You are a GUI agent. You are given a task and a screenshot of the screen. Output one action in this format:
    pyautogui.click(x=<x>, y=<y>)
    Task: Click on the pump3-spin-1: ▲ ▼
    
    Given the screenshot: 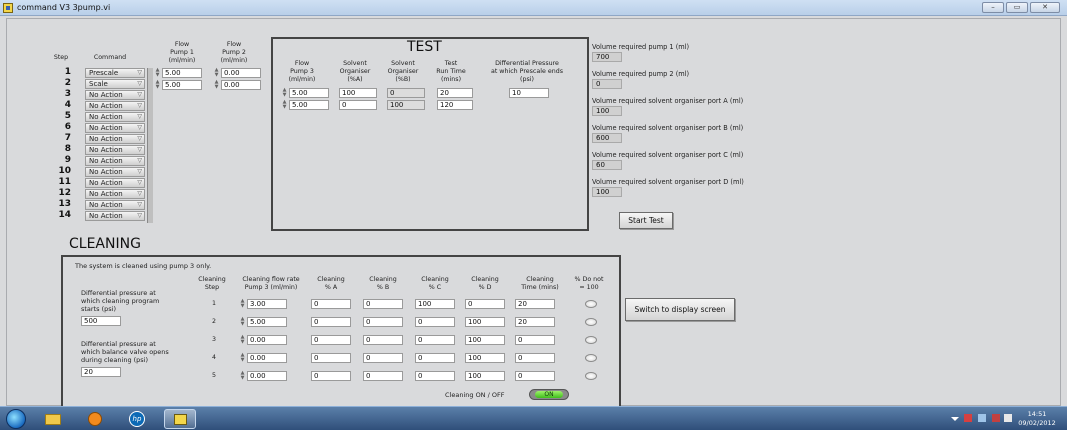 What is the action you would take?
    pyautogui.click(x=284, y=93)
    